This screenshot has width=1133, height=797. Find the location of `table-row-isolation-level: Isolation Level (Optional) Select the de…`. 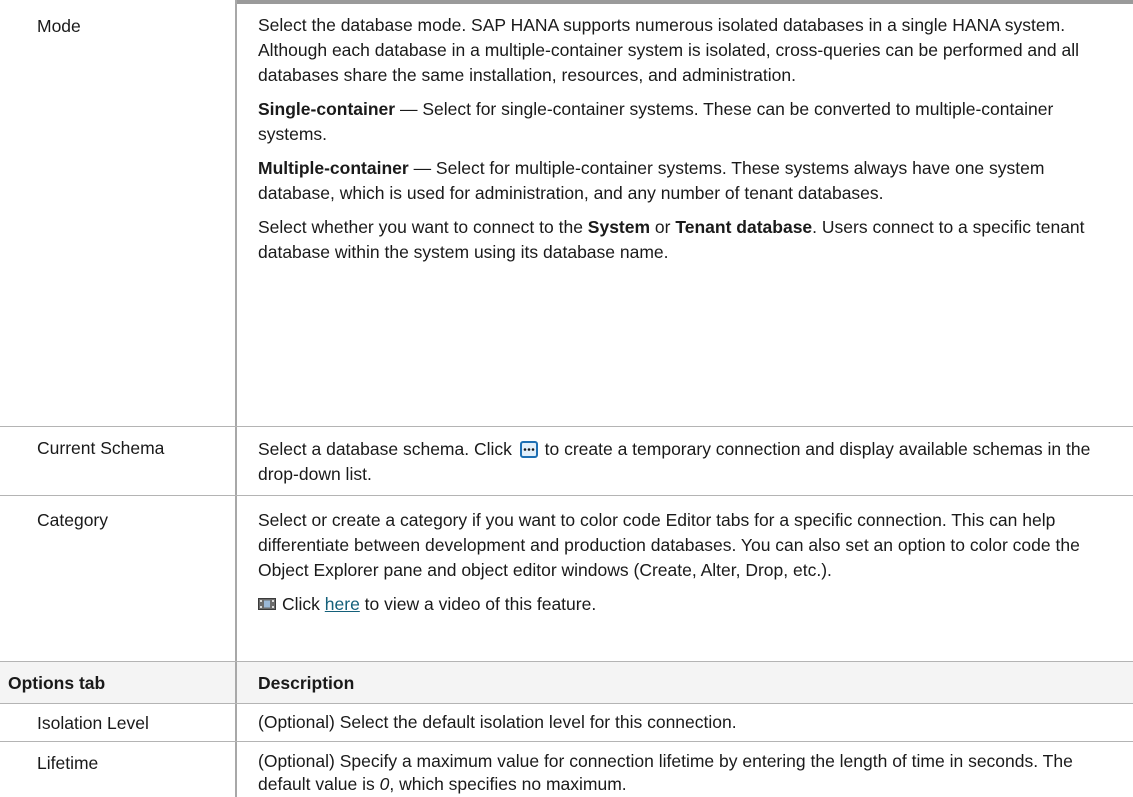

table-row-isolation-level: Isolation Level (Optional) Select the de… is located at coordinates (566, 722).